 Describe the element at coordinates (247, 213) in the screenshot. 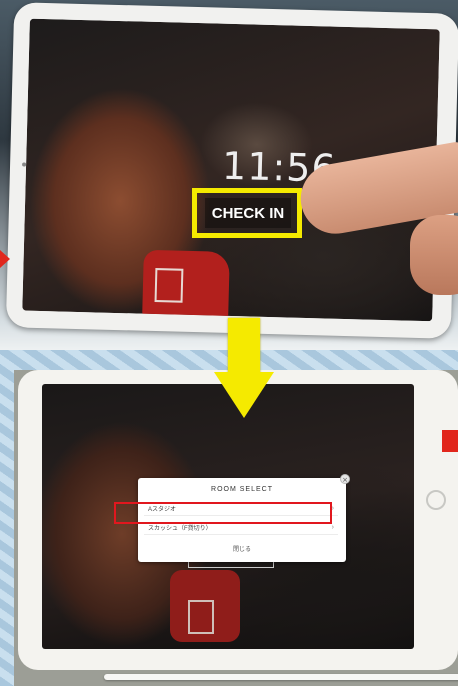

I see `yellow-highlight-box` at that location.